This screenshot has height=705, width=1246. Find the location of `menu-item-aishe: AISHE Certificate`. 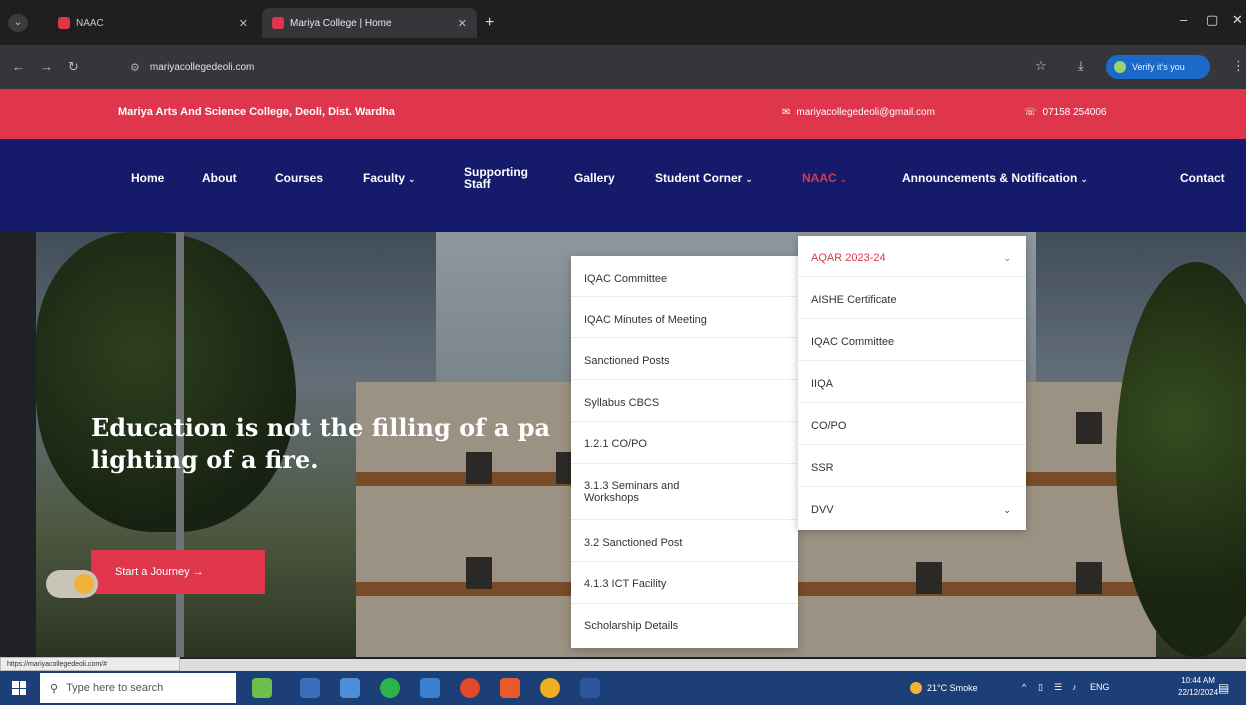

menu-item-aishe: AISHE Certificate is located at coordinates (912, 300).